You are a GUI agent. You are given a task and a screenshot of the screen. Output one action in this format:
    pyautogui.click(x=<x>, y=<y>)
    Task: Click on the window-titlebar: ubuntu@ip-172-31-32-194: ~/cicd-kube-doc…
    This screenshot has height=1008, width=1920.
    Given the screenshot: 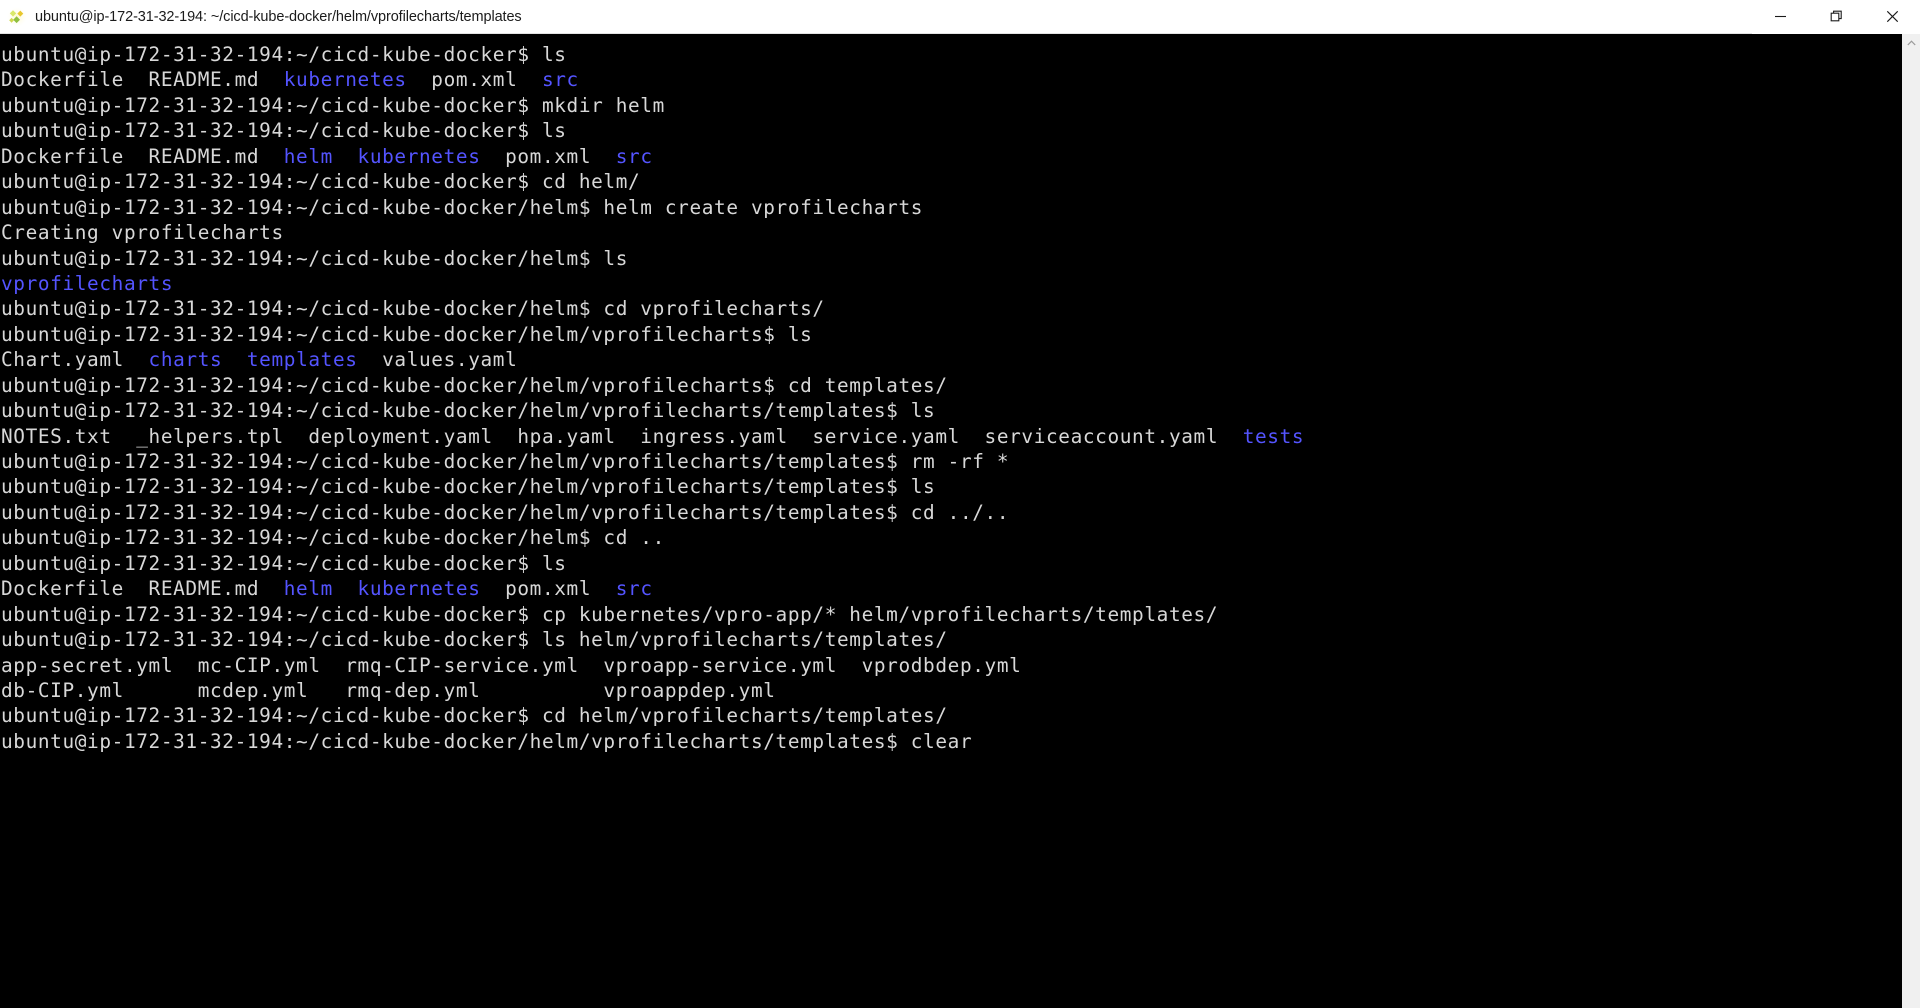 What is the action you would take?
    pyautogui.click(x=960, y=17)
    